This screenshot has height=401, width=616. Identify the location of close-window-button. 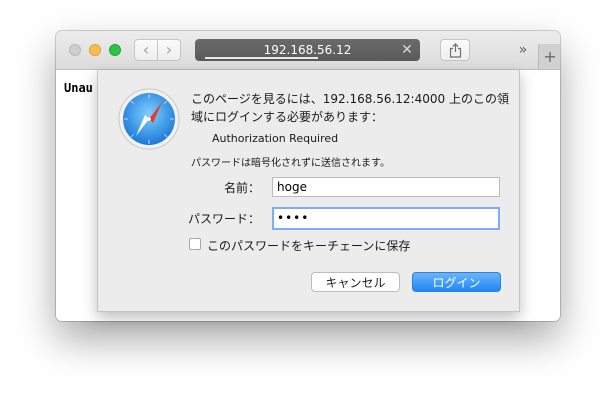
(75, 50).